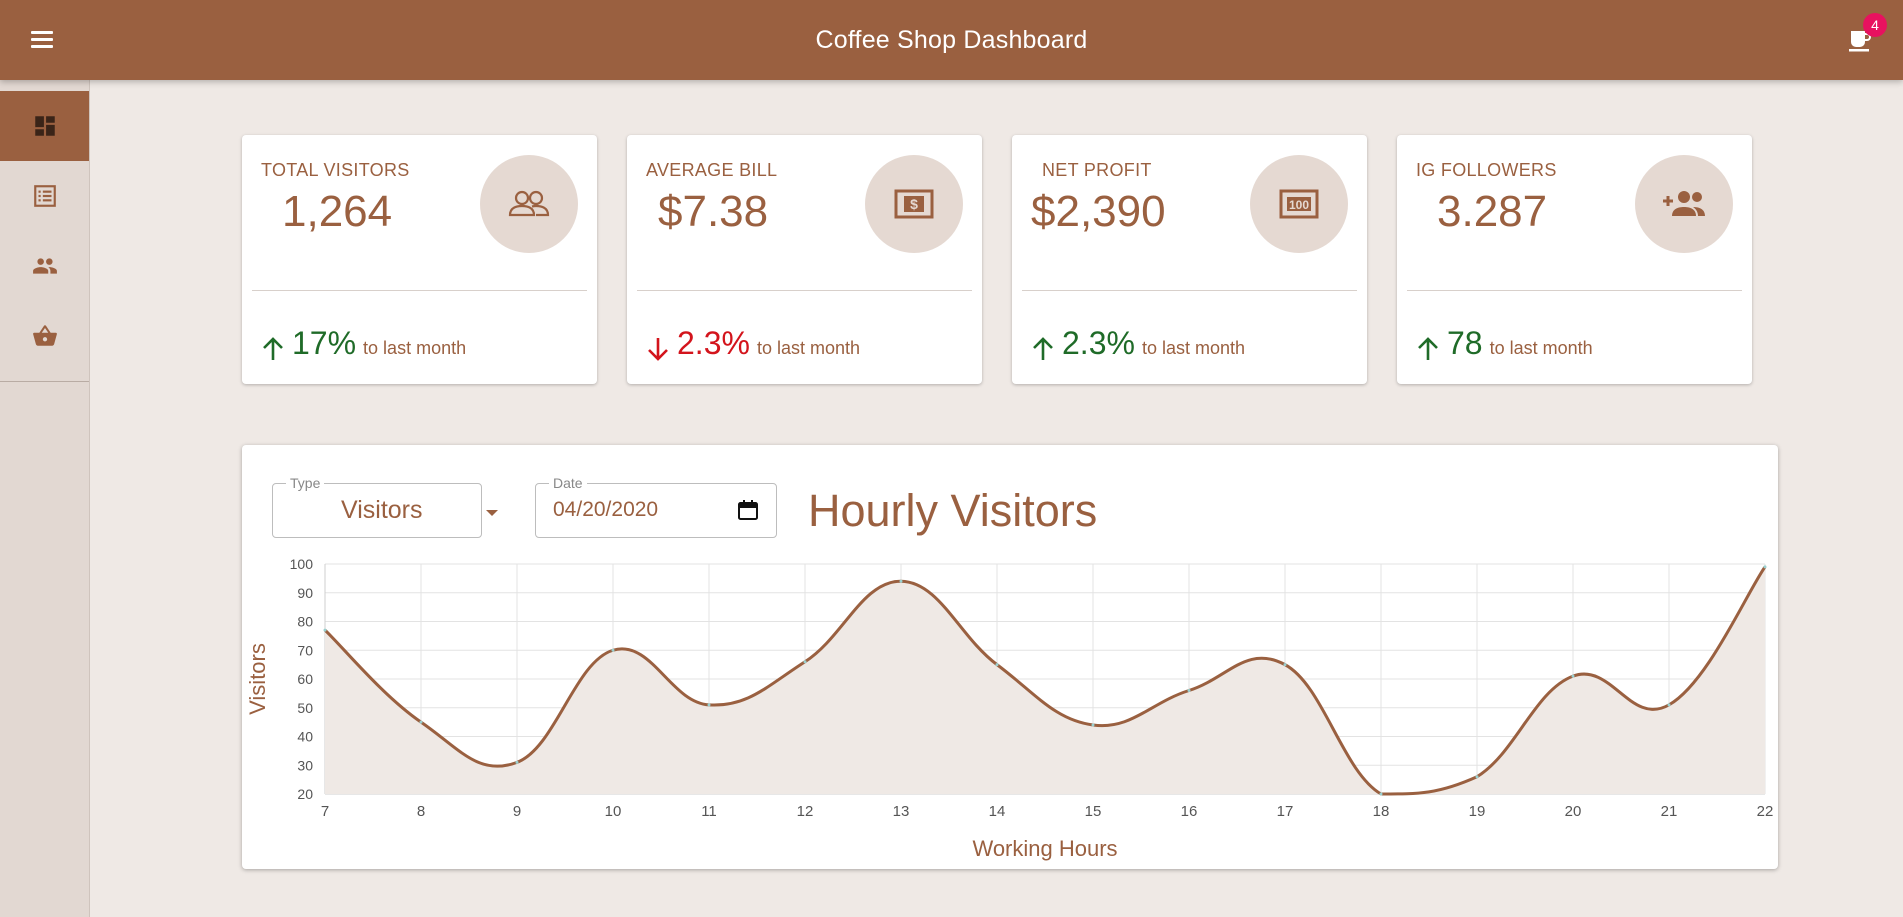 This screenshot has width=1903, height=917. I want to click on x-tick-label: 11, so click(709, 811).